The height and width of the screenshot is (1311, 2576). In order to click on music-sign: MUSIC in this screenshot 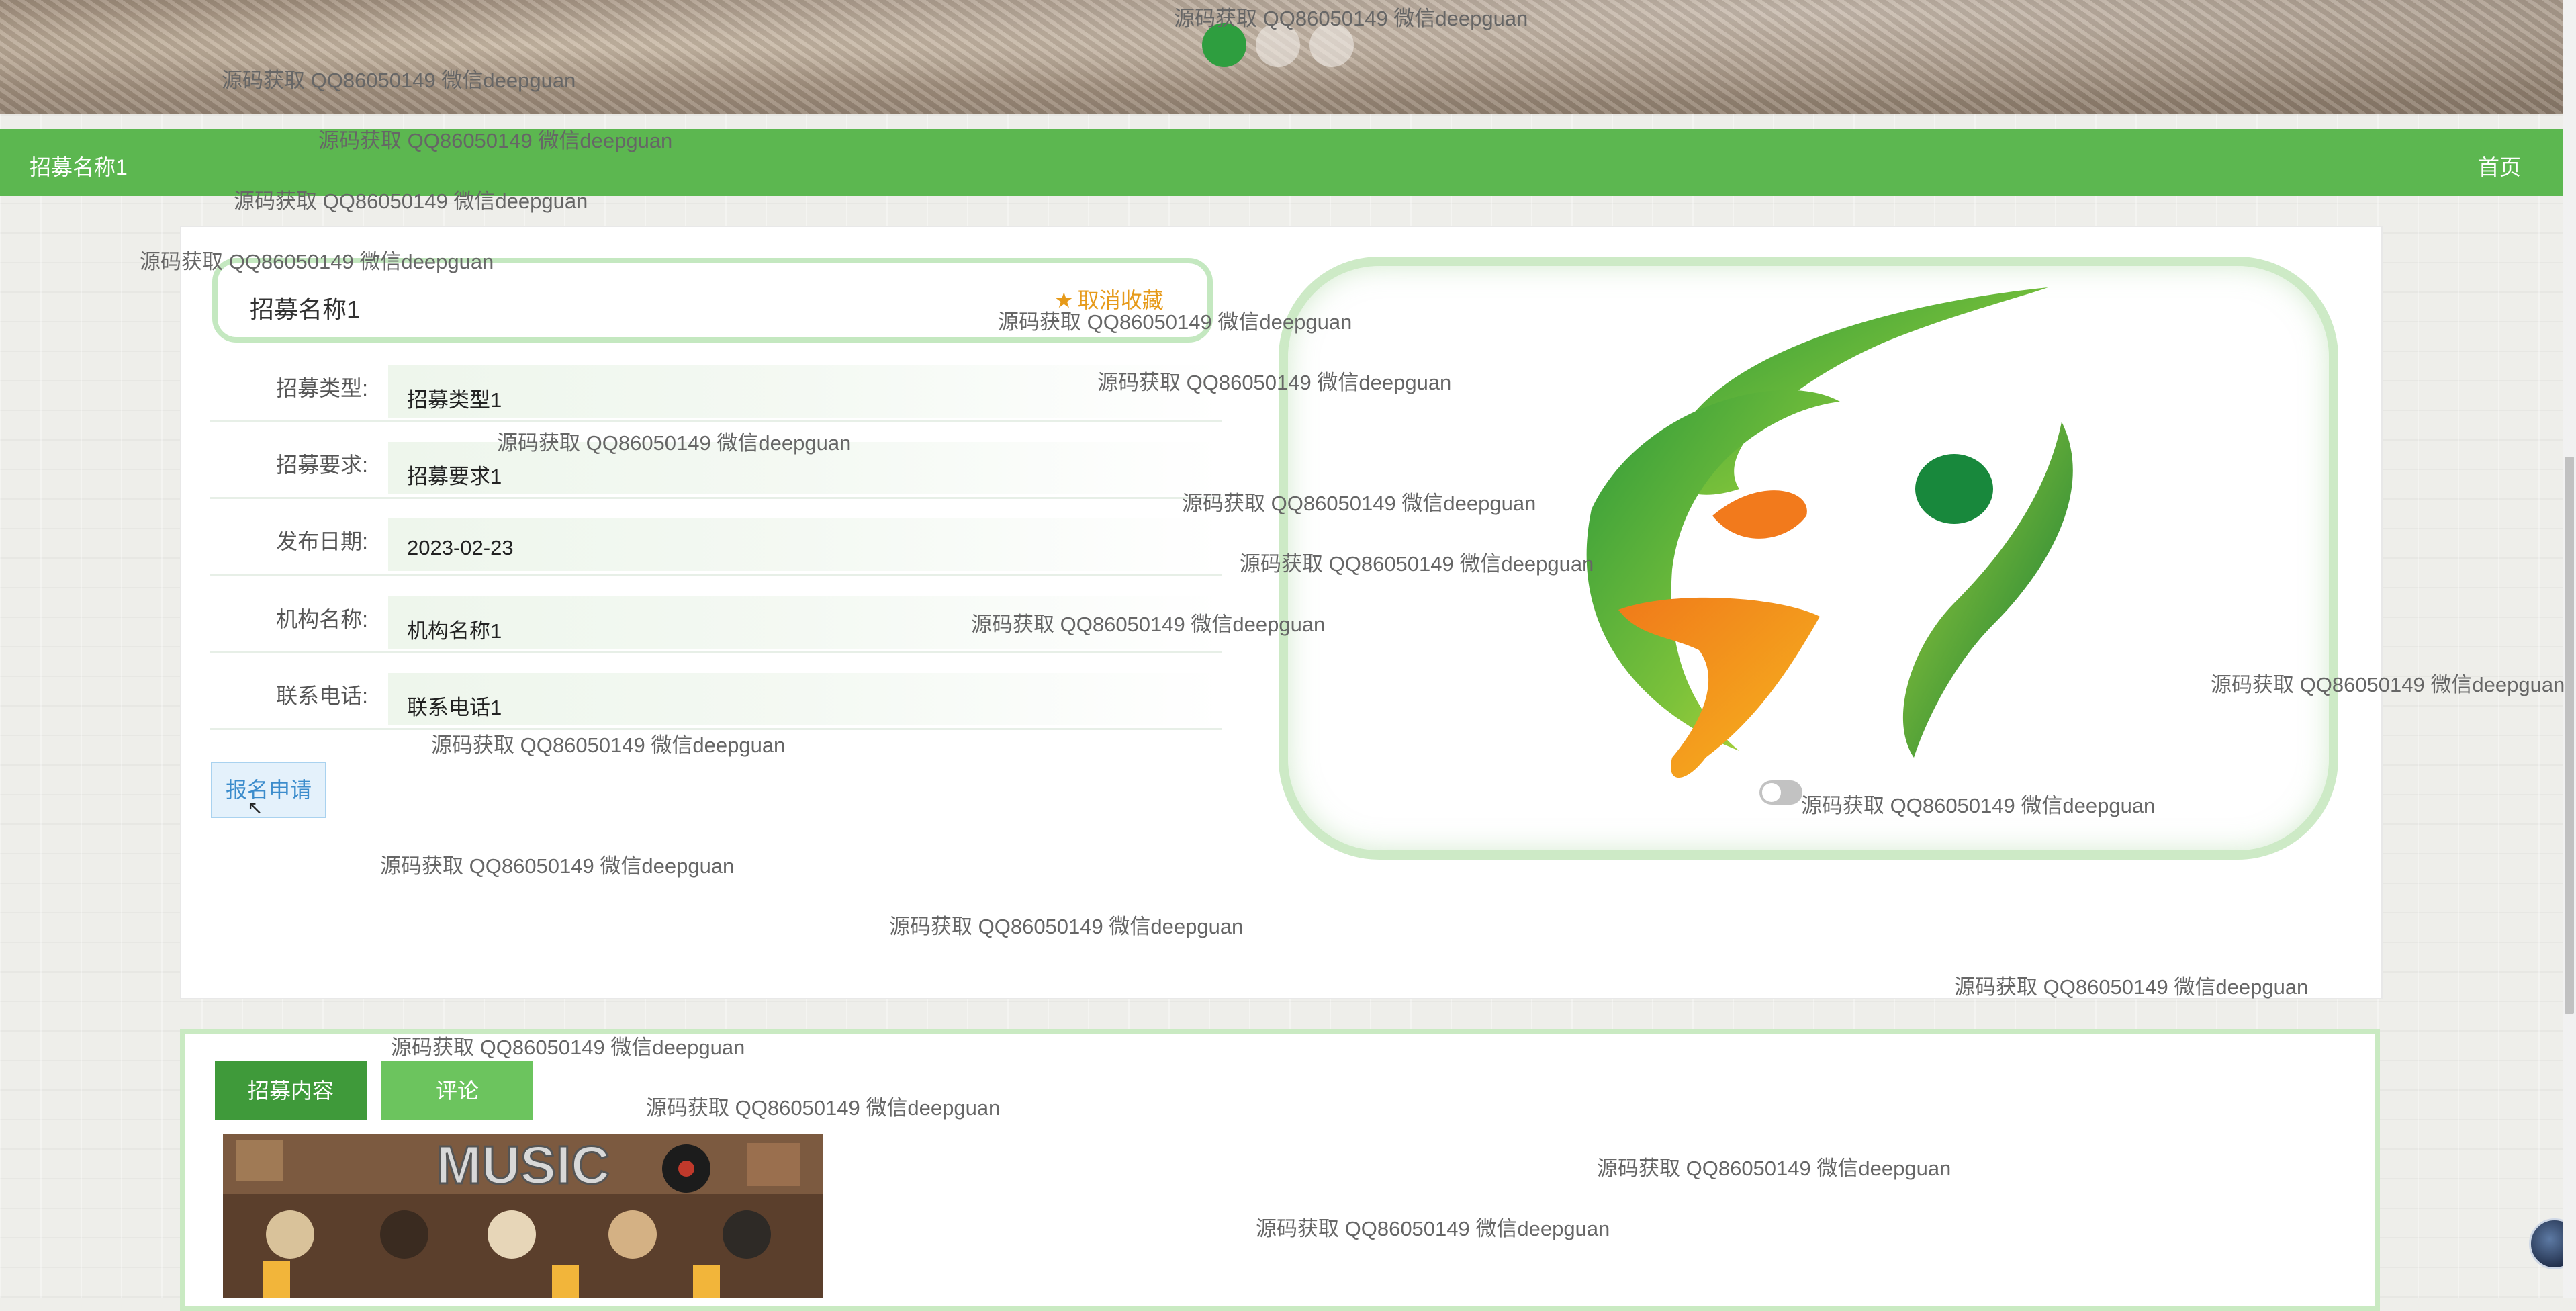, I will do `click(523, 1165)`.